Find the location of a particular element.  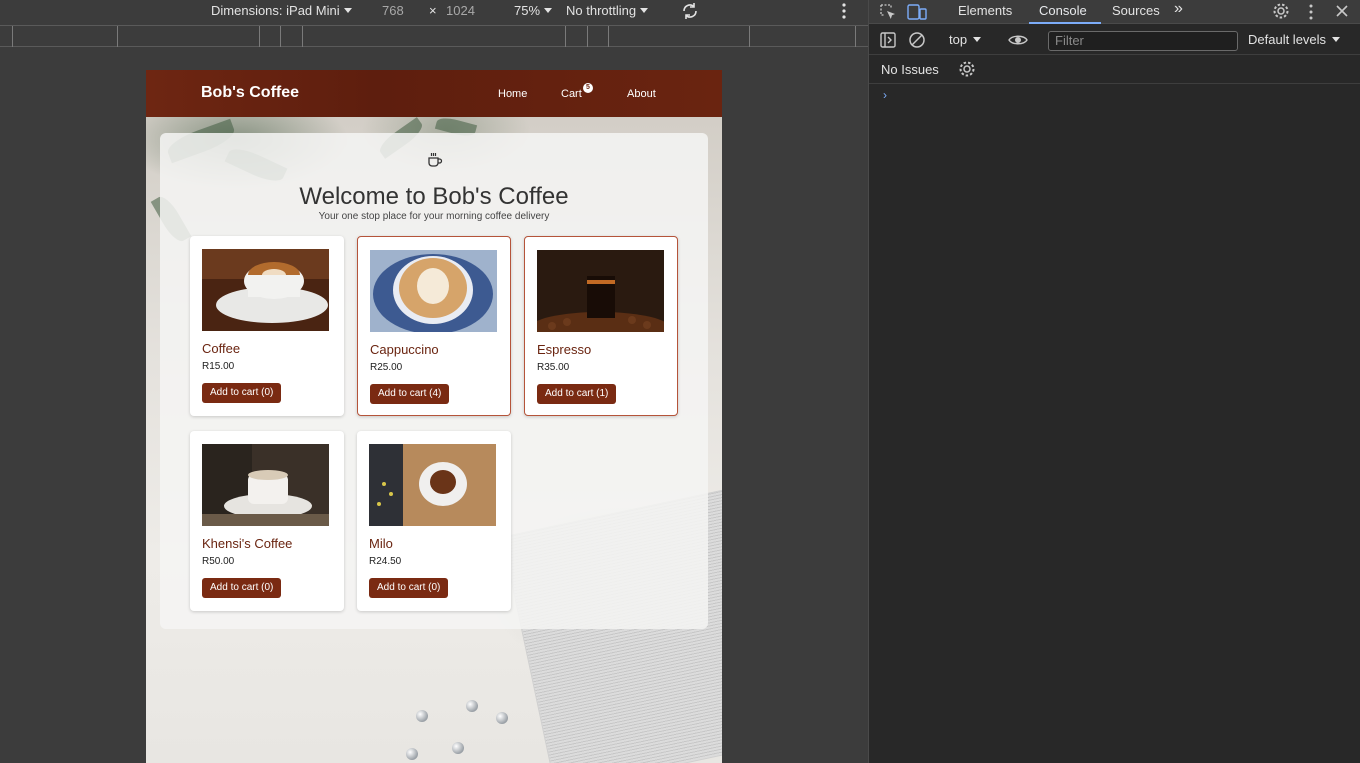

tab-console: Console is located at coordinates (1063, 10).